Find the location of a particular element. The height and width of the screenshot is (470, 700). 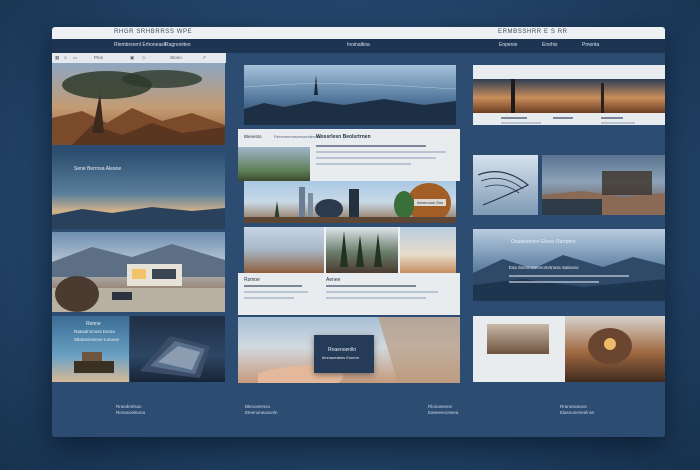

footer-col-1: Rraedenlsao Renasoeleuna is located at coordinates (130, 410).